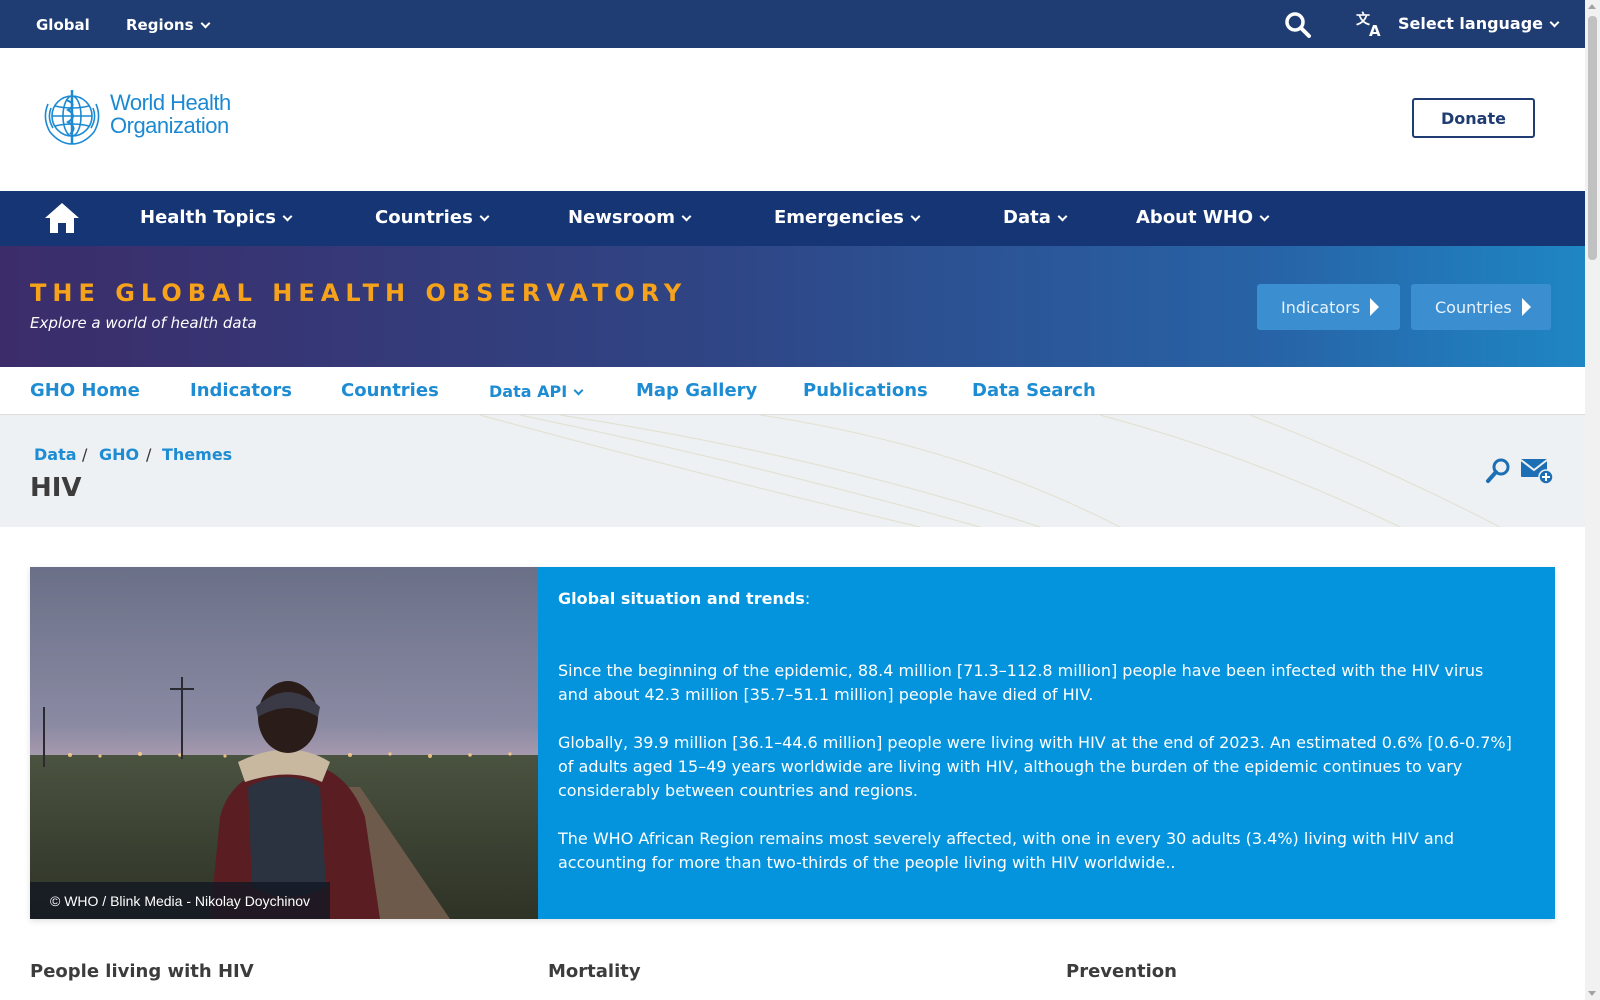 The image size is (1600, 1000). I want to click on nav-label: About WHO, so click(1195, 217).